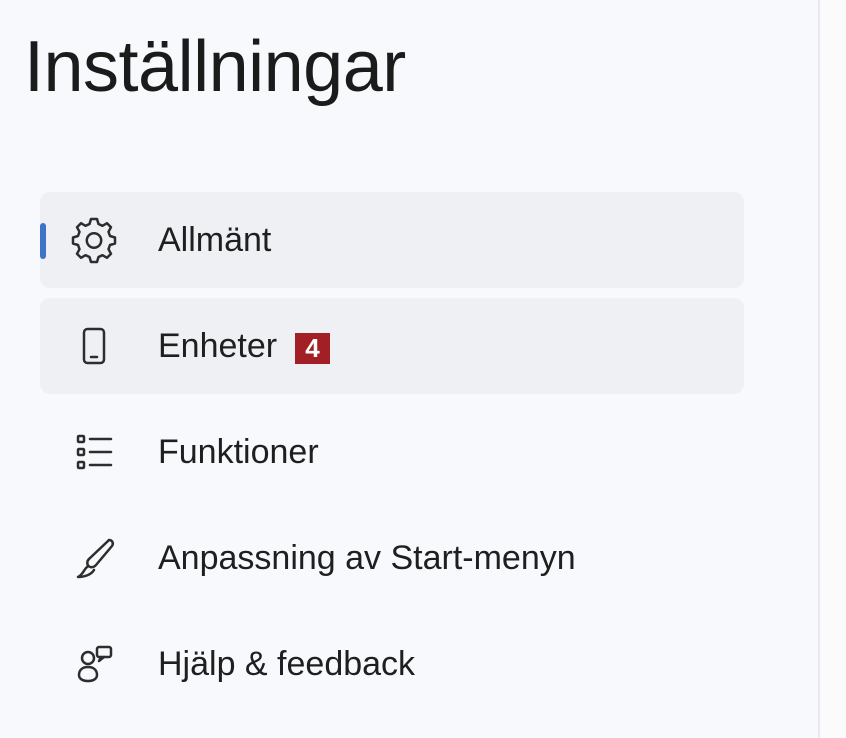 The width and height of the screenshot is (846, 738). I want to click on page-title: Inställningar, so click(215, 67).